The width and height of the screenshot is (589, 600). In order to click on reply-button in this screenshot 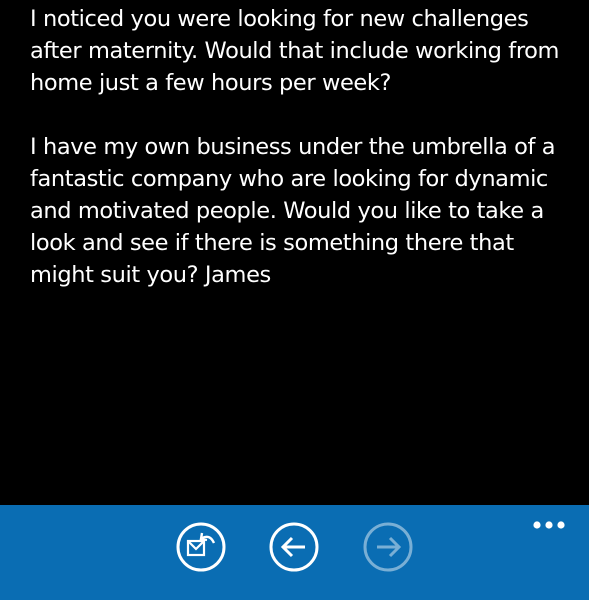, I will do `click(201, 547)`.